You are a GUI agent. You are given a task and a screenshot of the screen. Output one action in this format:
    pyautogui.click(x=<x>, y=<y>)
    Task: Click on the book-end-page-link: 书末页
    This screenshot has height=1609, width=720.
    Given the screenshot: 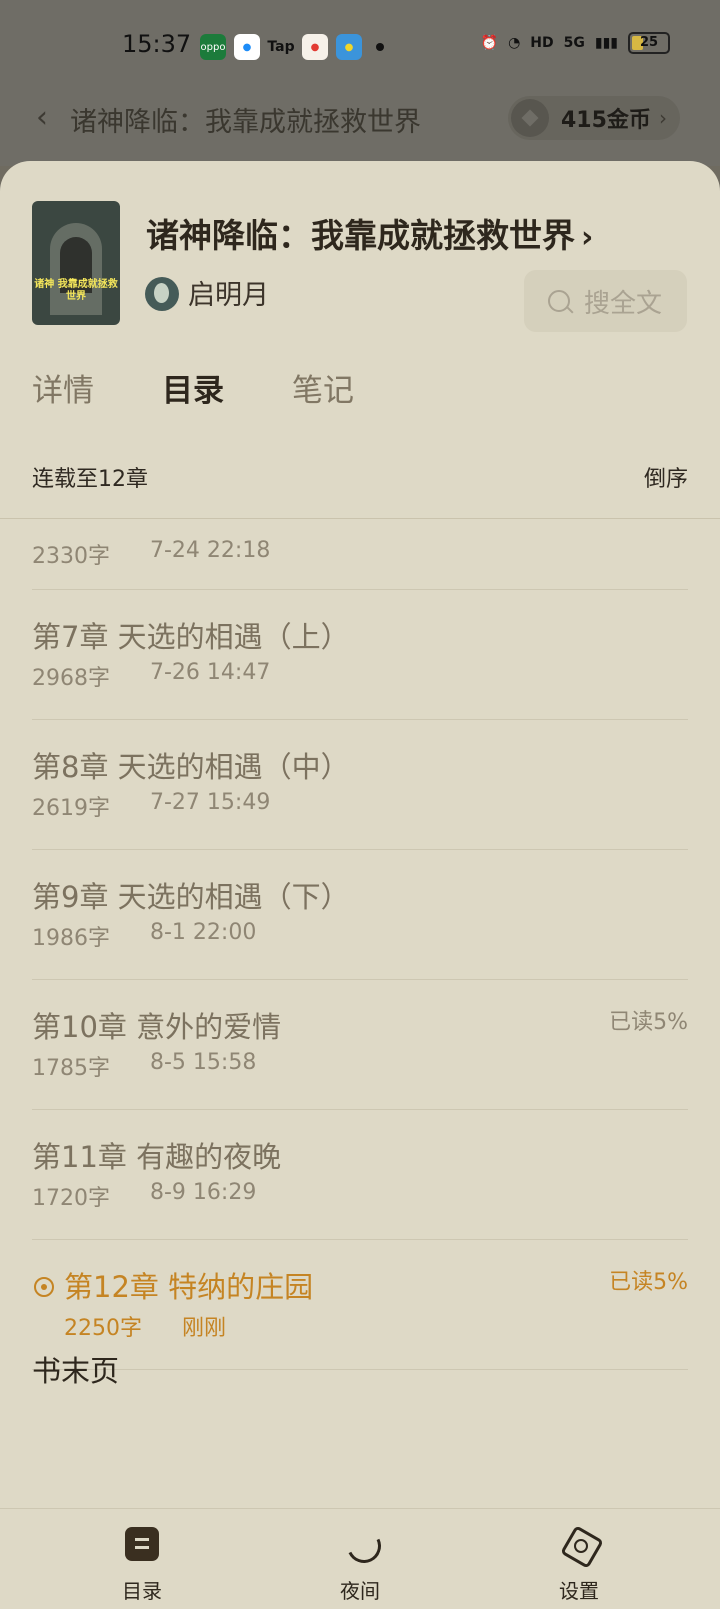 What is the action you would take?
    pyautogui.click(x=75, y=1369)
    